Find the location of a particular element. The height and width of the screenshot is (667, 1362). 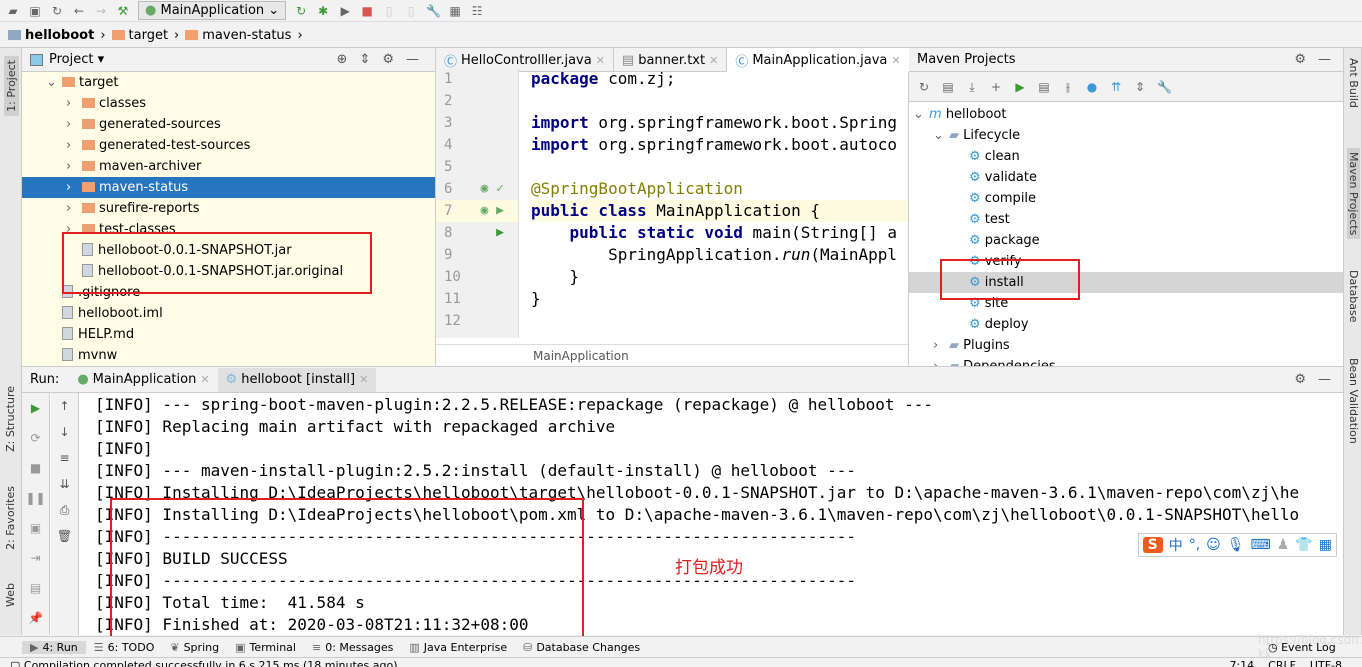

maven-tree-item: ⚙ clean is located at coordinates (1126, 156).